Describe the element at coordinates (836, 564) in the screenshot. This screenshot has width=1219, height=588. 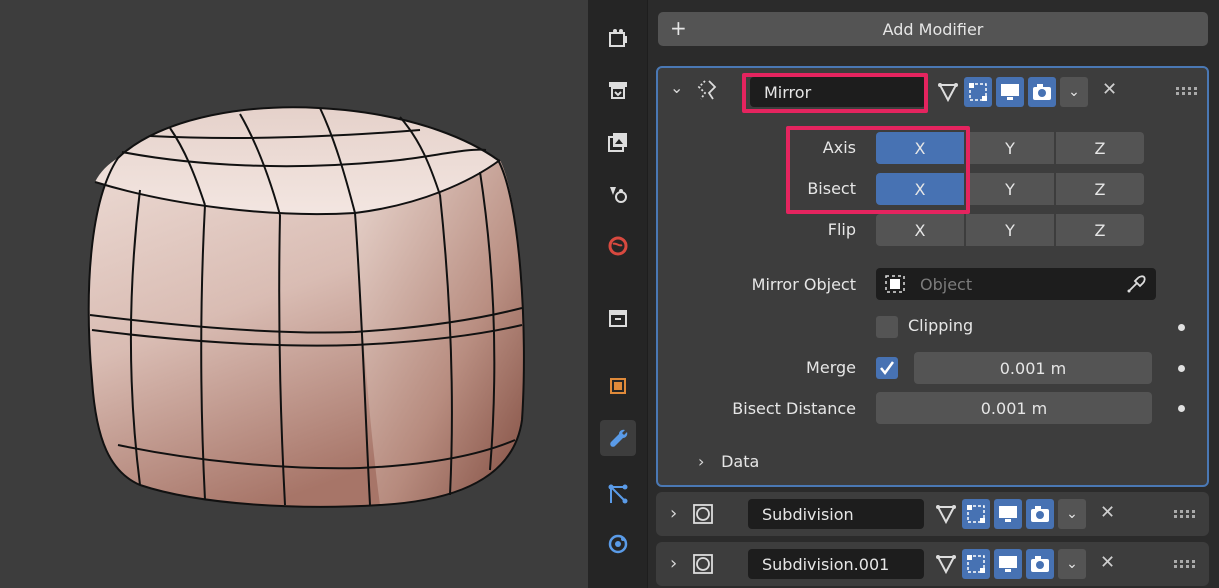
I see `modifier-name-field: Subdivision.001` at that location.